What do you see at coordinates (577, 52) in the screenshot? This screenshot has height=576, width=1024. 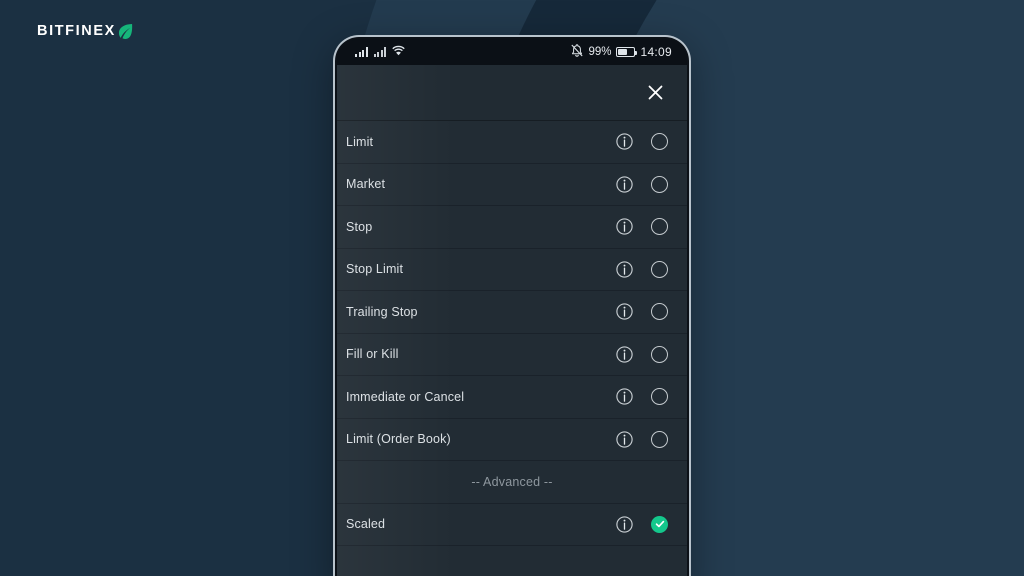 I see `bell-muted-icon` at bounding box center [577, 52].